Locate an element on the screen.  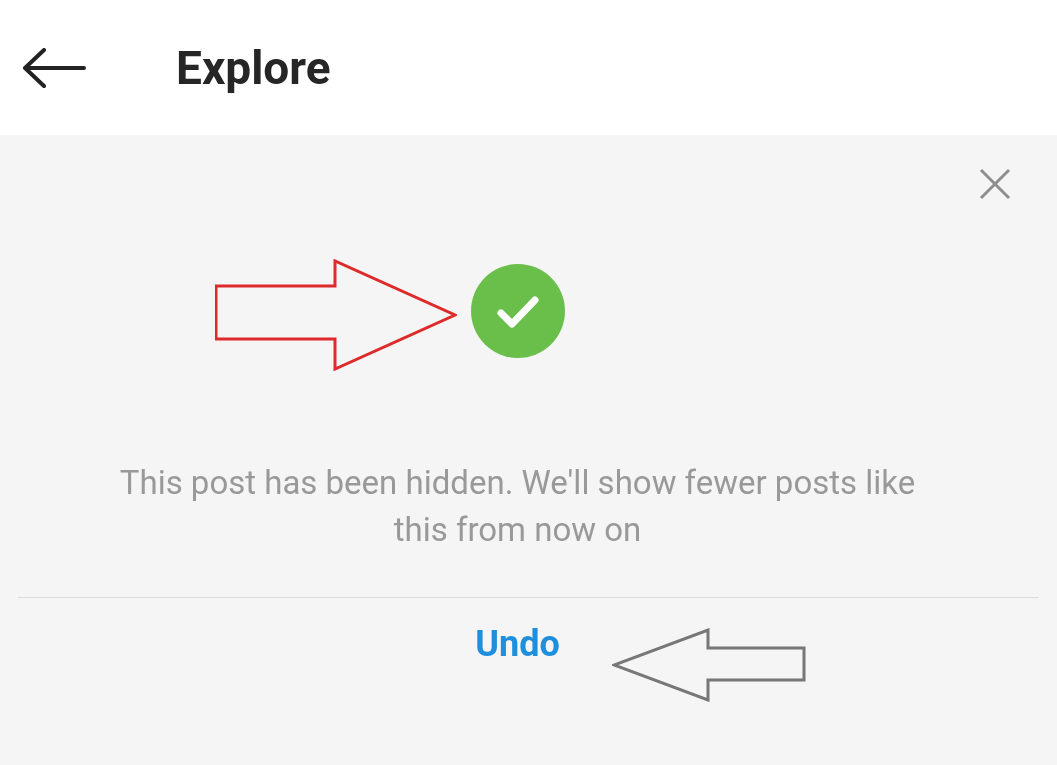
close-icon is located at coordinates (995, 184).